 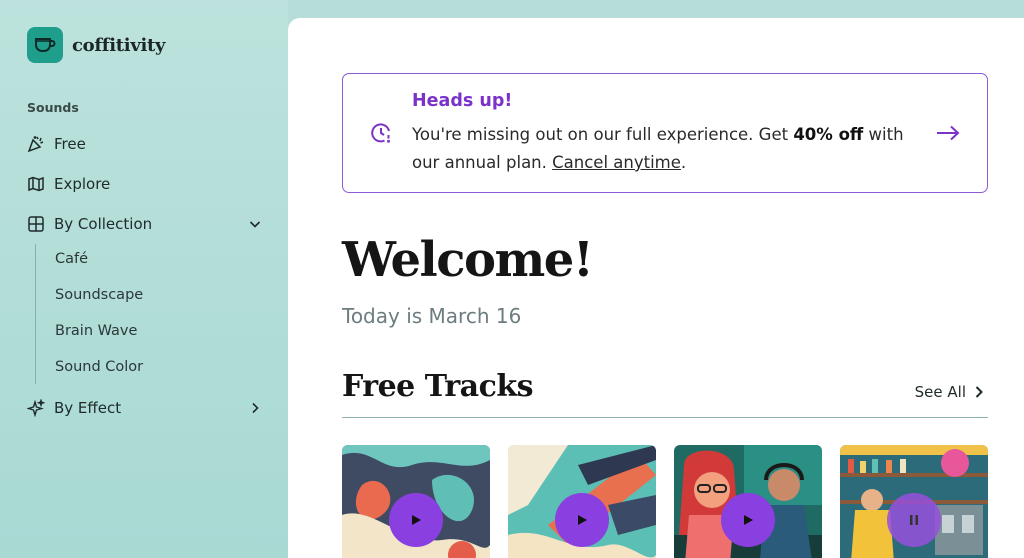 I want to click on section-title: Free Tracks, so click(x=438, y=386).